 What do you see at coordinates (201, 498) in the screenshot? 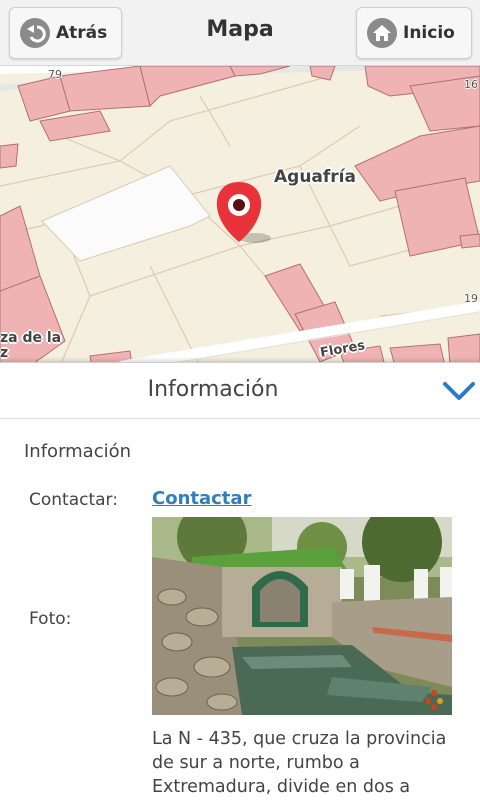
I see `contact-link: Contactar` at bounding box center [201, 498].